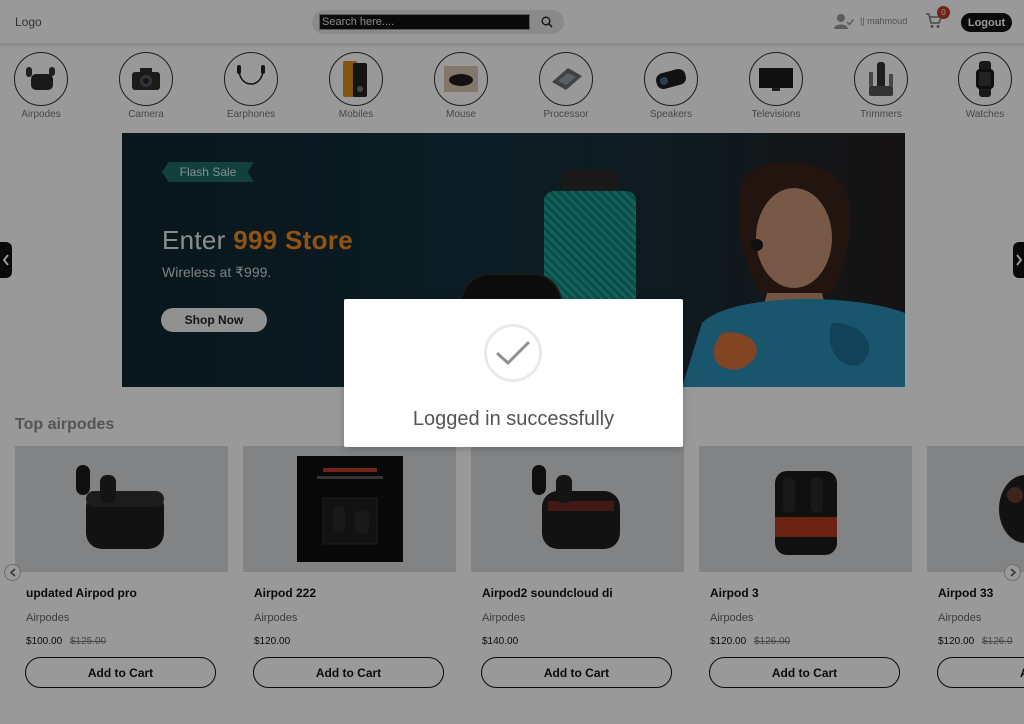 The height and width of the screenshot is (724, 1024). I want to click on success-dialog: Logged in successfully, so click(513, 373).